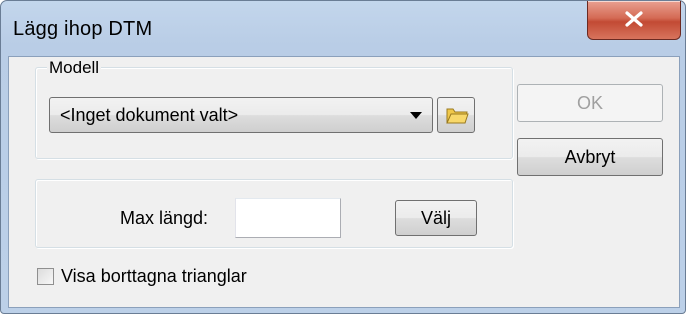 The height and width of the screenshot is (317, 688). What do you see at coordinates (416, 115) in the screenshot?
I see `chevron-down-icon` at bounding box center [416, 115].